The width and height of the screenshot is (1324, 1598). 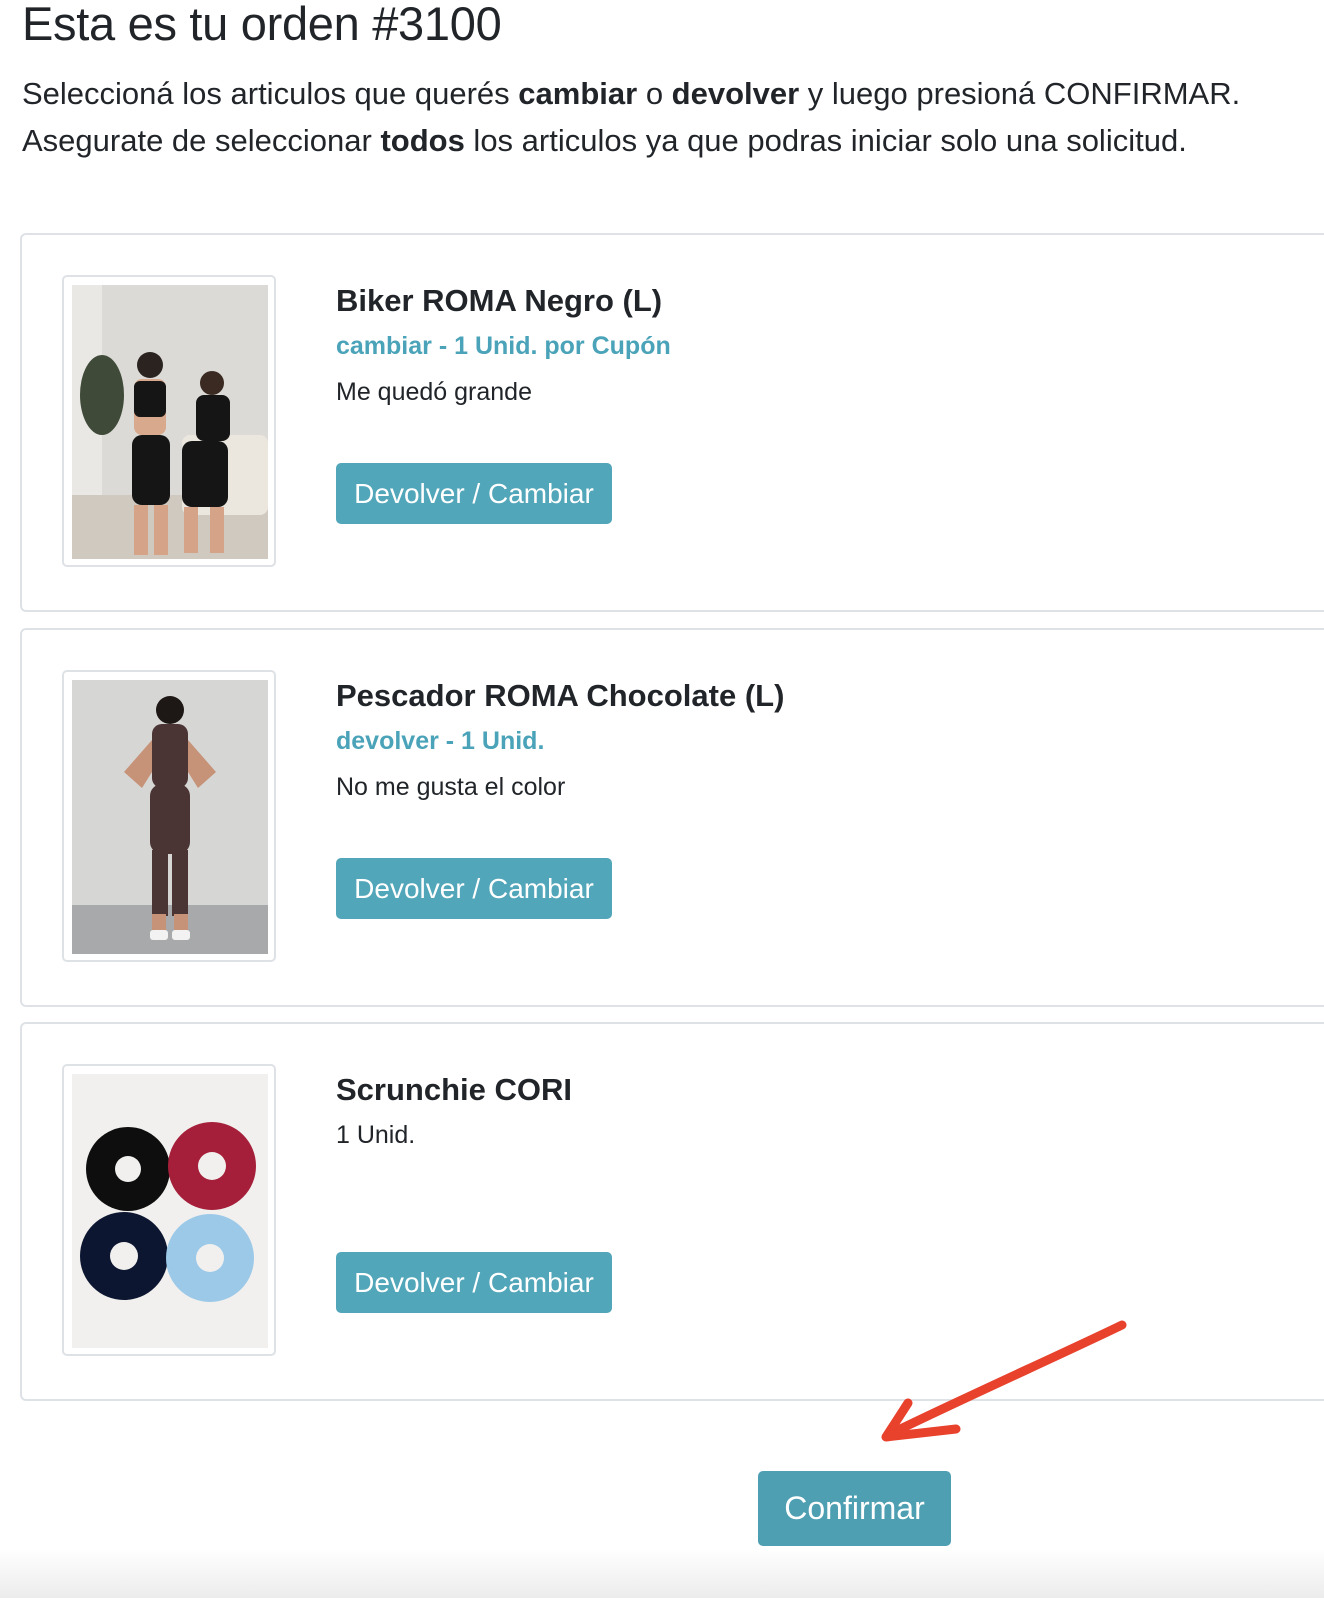 I want to click on item-info: Scrunchie CORI 1 Unid., so click(x=454, y=1110).